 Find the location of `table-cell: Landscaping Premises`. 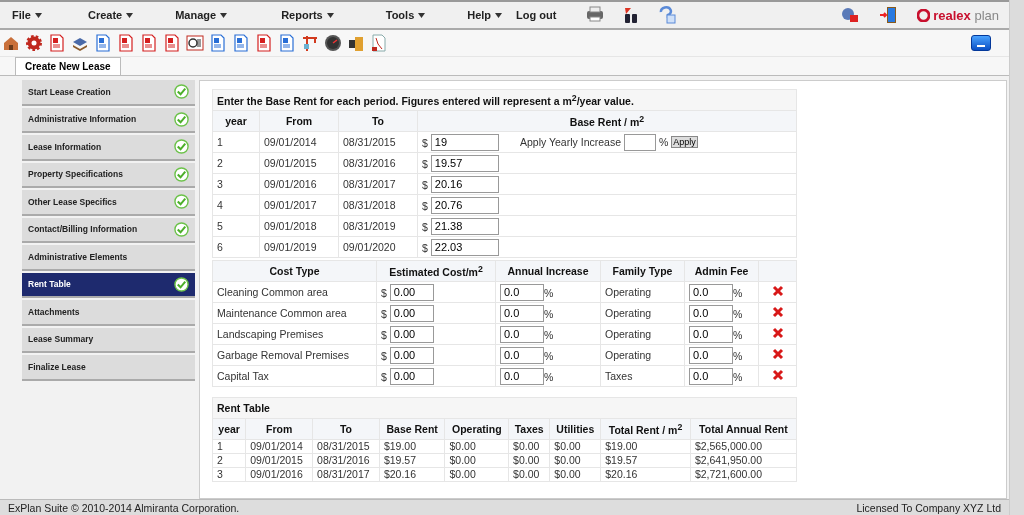

table-cell: Landscaping Premises is located at coordinates (294, 334).